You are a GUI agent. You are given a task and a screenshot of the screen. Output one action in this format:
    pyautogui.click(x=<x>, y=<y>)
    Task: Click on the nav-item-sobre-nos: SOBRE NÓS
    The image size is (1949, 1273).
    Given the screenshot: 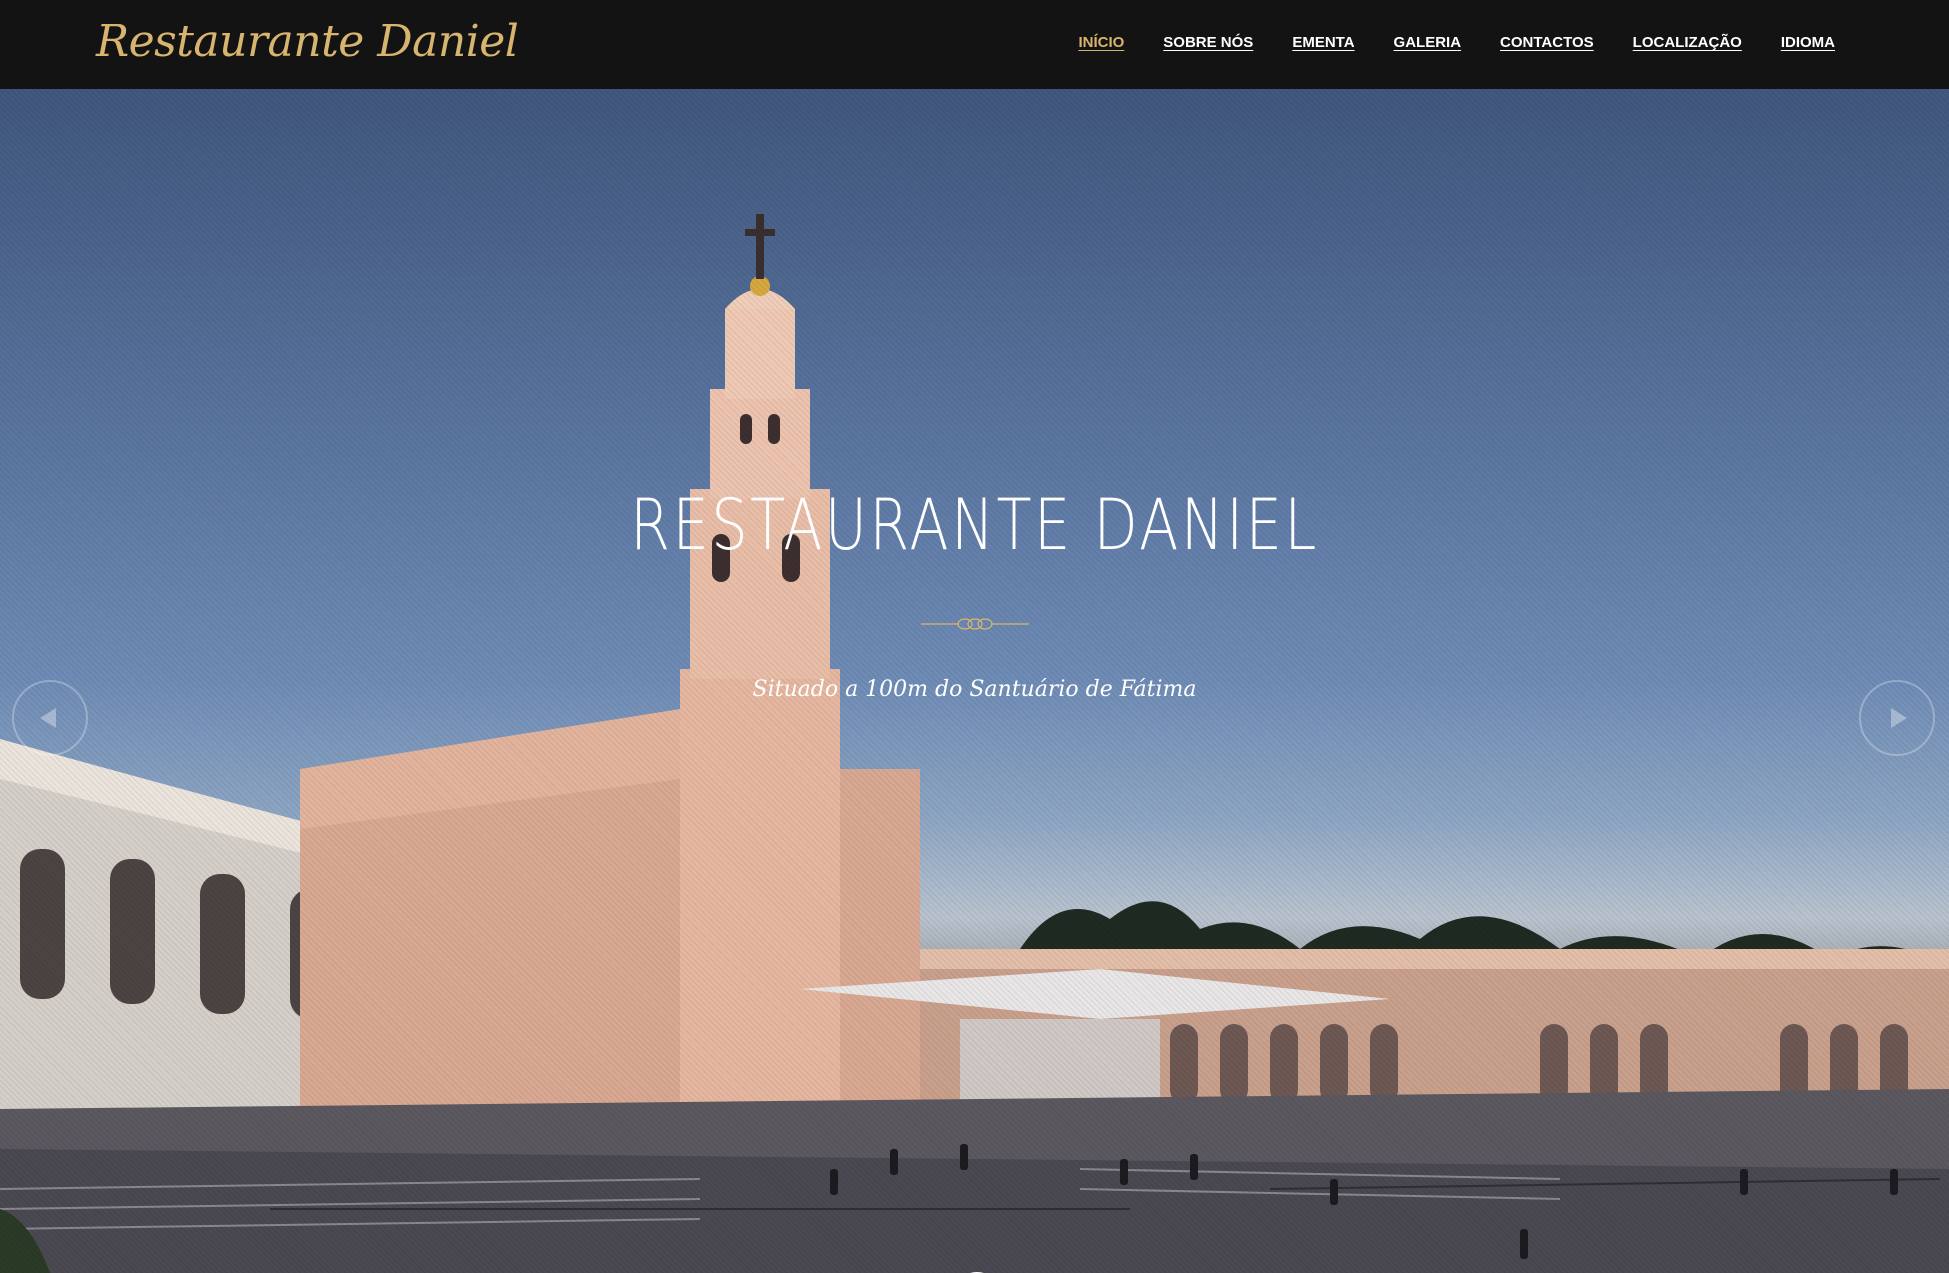 What is the action you would take?
    pyautogui.click(x=1208, y=42)
    